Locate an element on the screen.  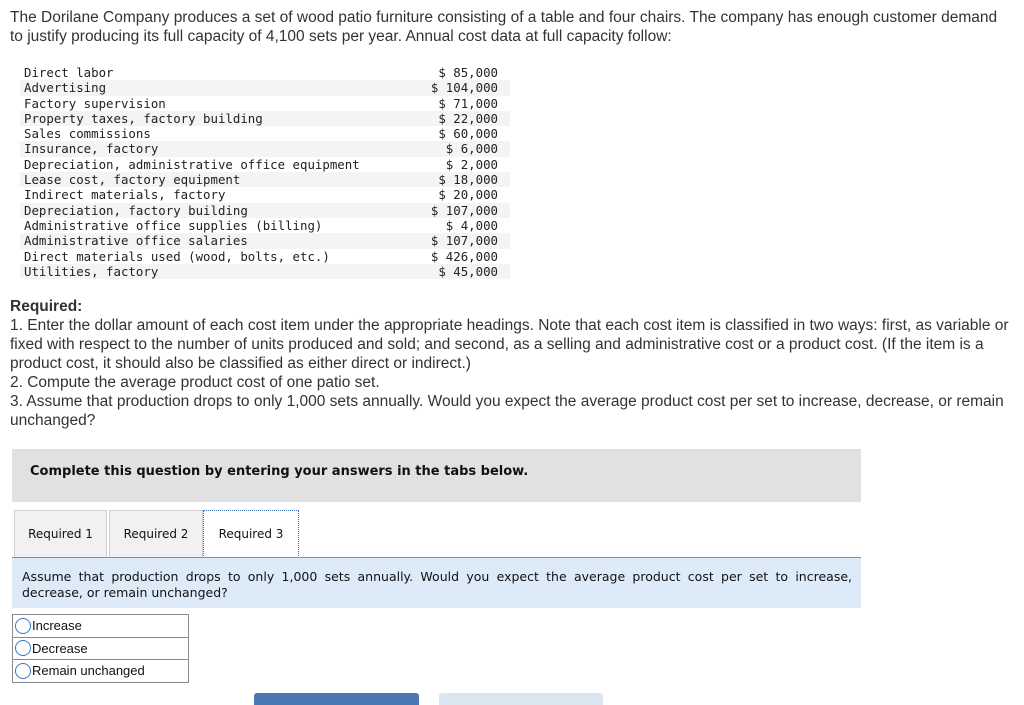
cost-label: Lease cost, factory equipment is located at coordinates (217, 180).